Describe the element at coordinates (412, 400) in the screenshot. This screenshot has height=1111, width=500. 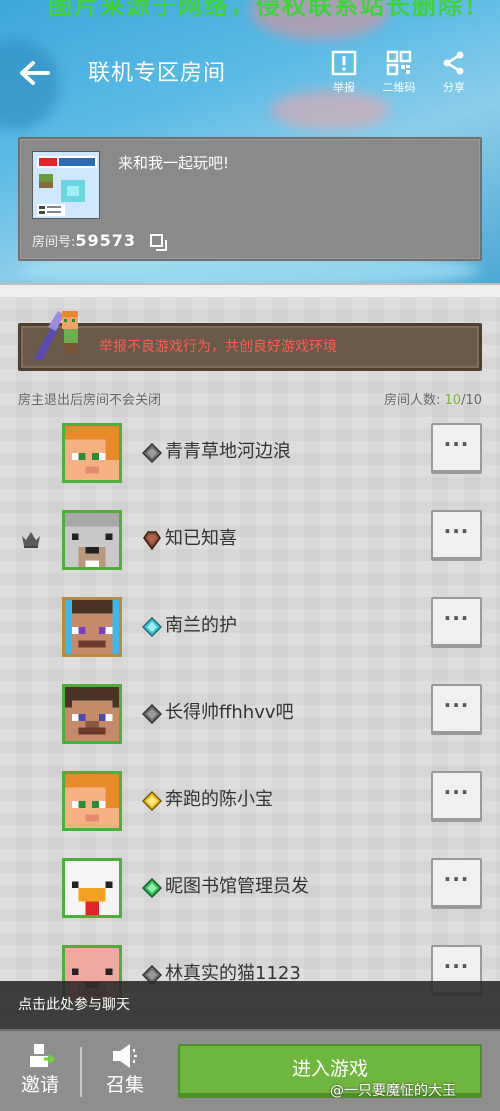
I see `room-count-label: 房间人数:` at that location.